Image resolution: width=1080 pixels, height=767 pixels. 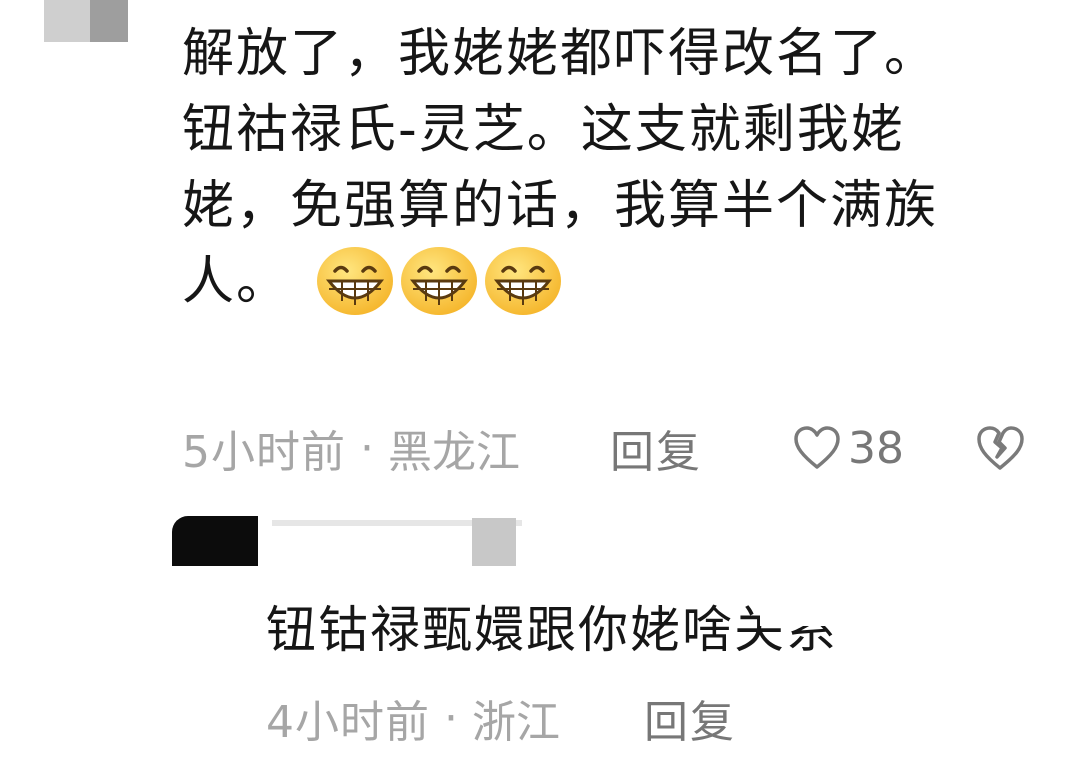 What do you see at coordinates (560, 206) in the screenshot?
I see `comment-line: 姥，免强算的话，我算半个满族` at bounding box center [560, 206].